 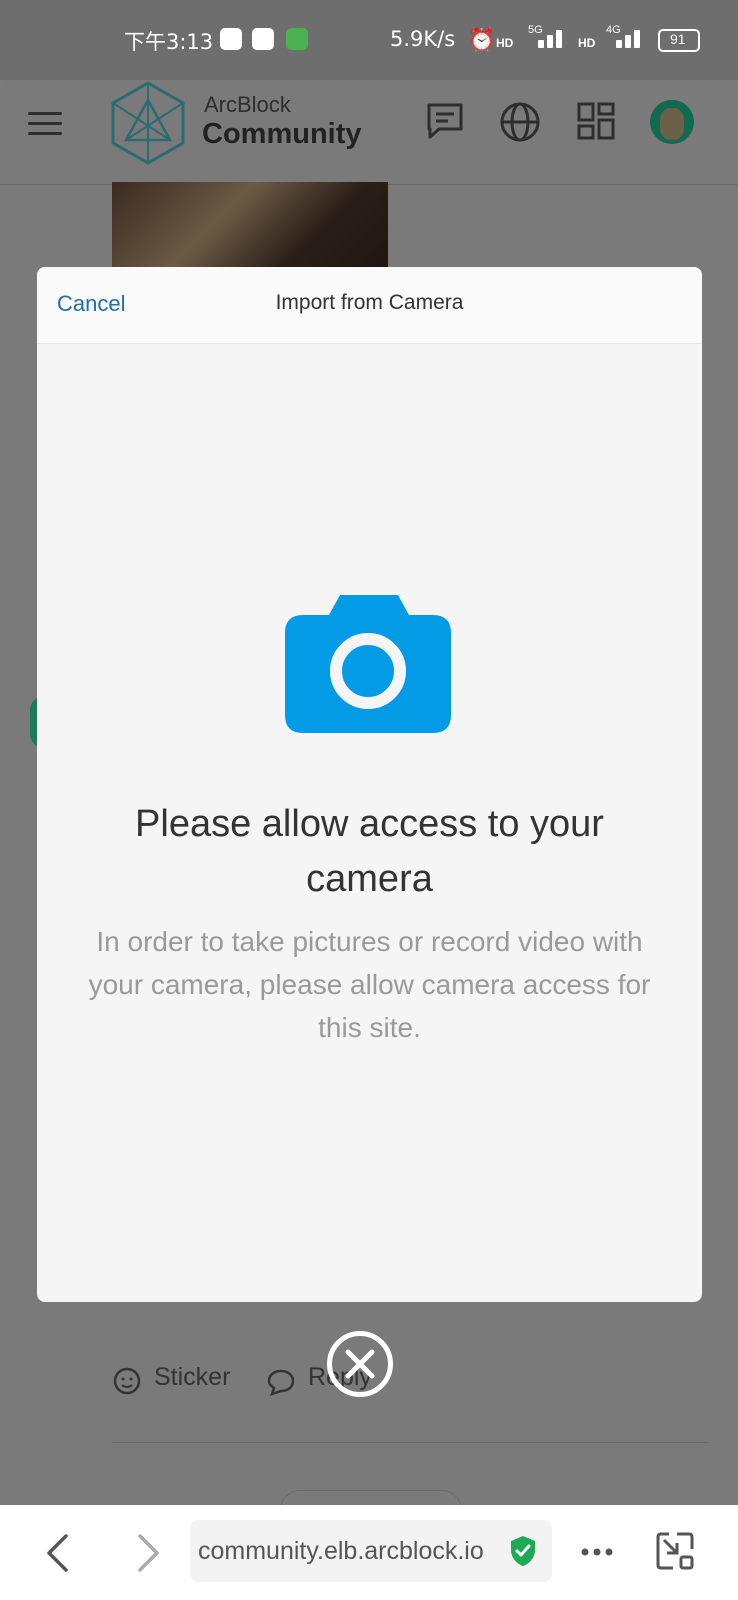 I want to click on chat-icon, so click(x=445, y=121).